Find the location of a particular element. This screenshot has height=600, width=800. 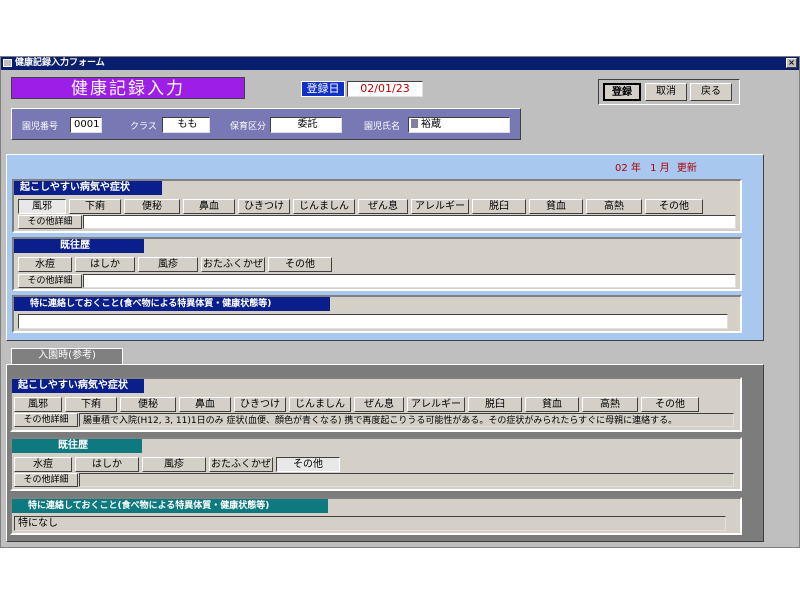

admission-history-detail-label: その他詳細 is located at coordinates (46, 480).